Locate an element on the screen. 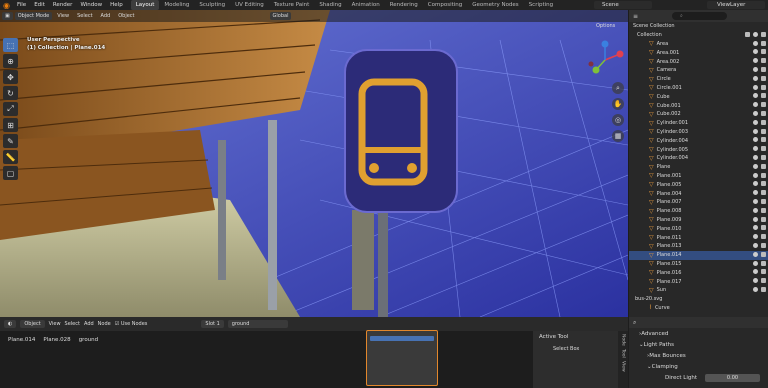  scene-collection-row: Scene Collection is located at coordinates (698, 26).